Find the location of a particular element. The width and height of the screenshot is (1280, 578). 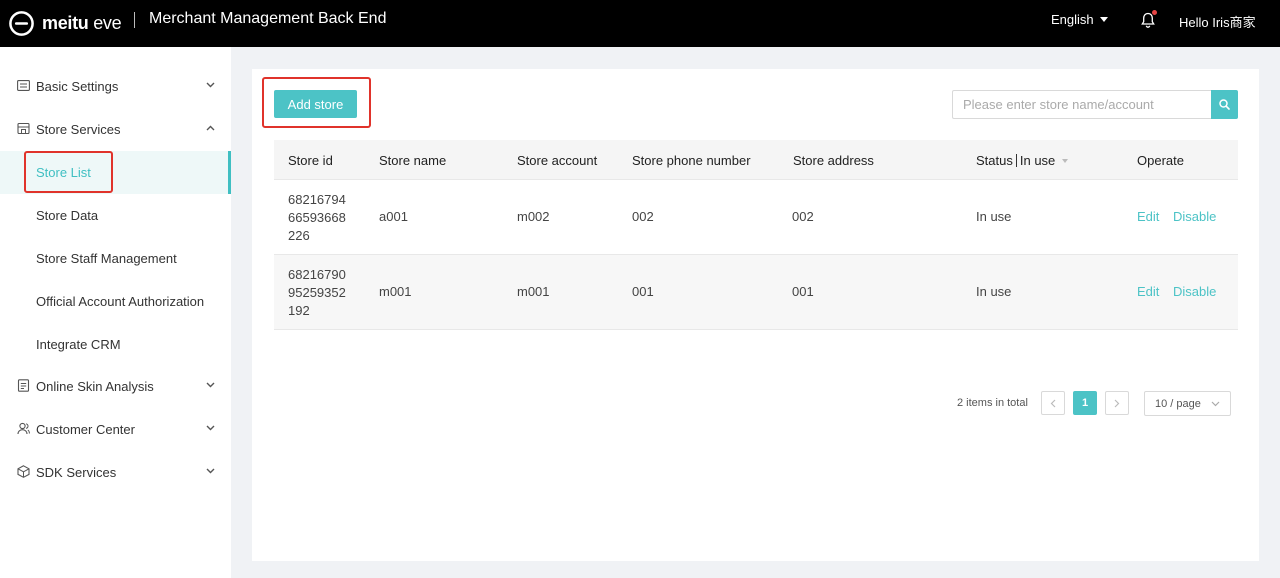

sidebar-item-official-account-authorization: Official Account Authorization is located at coordinates (115, 301).